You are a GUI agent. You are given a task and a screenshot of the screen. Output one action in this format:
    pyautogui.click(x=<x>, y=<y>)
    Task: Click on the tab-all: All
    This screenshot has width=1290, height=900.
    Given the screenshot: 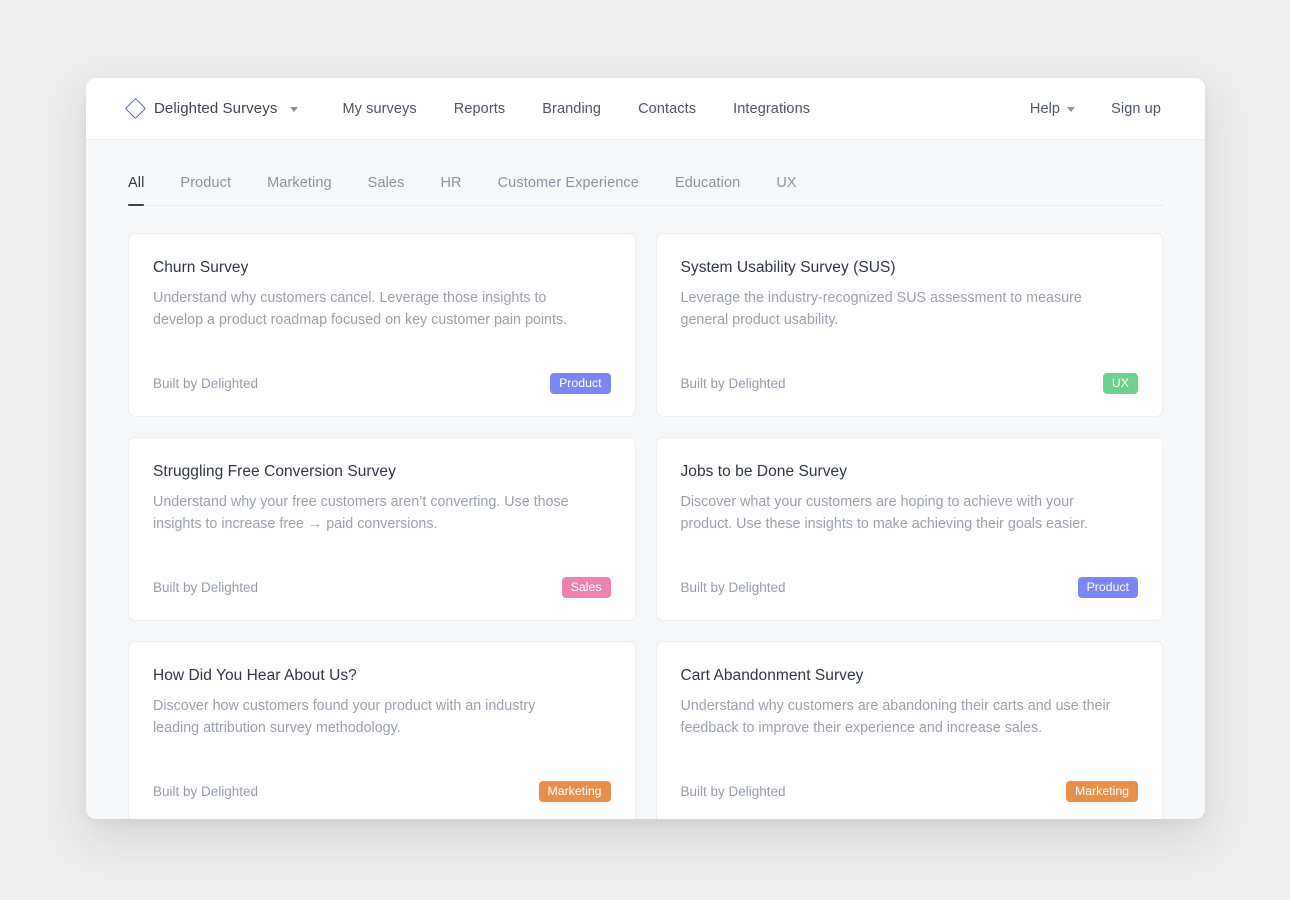 What is the action you would take?
    pyautogui.click(x=136, y=190)
    